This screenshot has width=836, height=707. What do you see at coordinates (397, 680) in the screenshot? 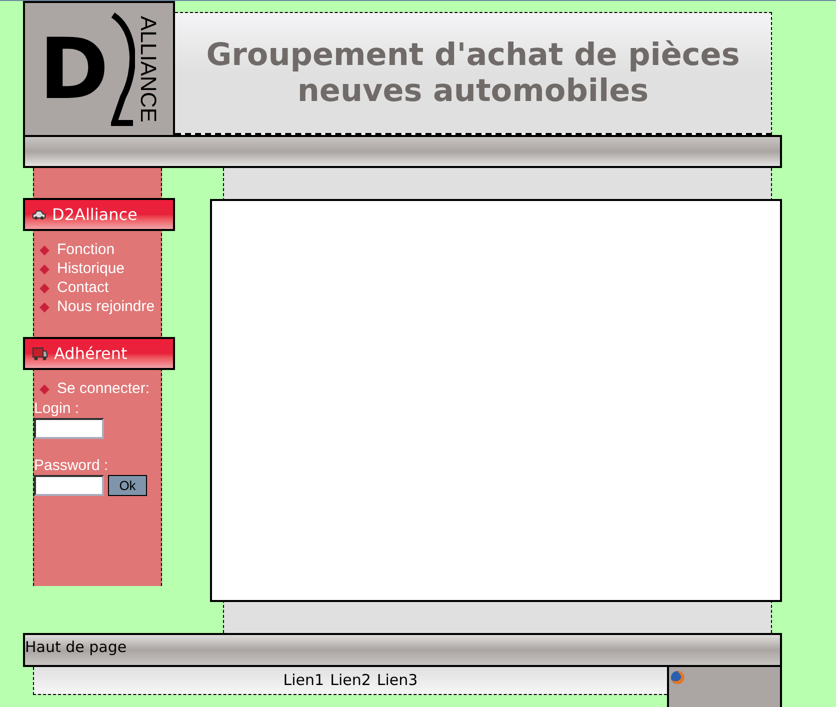
I see `footer-link: Lien3` at bounding box center [397, 680].